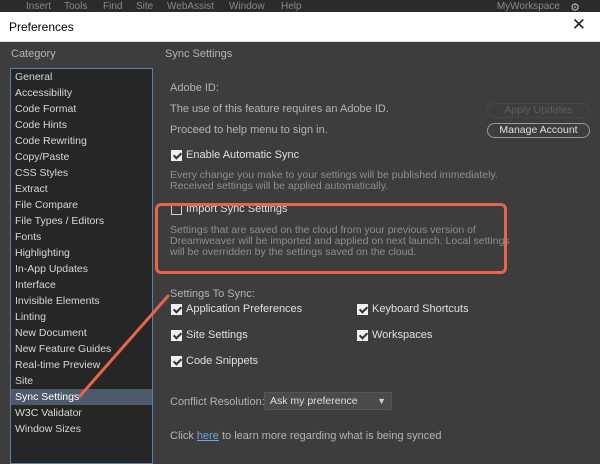  Describe the element at coordinates (217, 402) in the screenshot. I see `conflict-resolution-label: Conflict Resolution:` at that location.